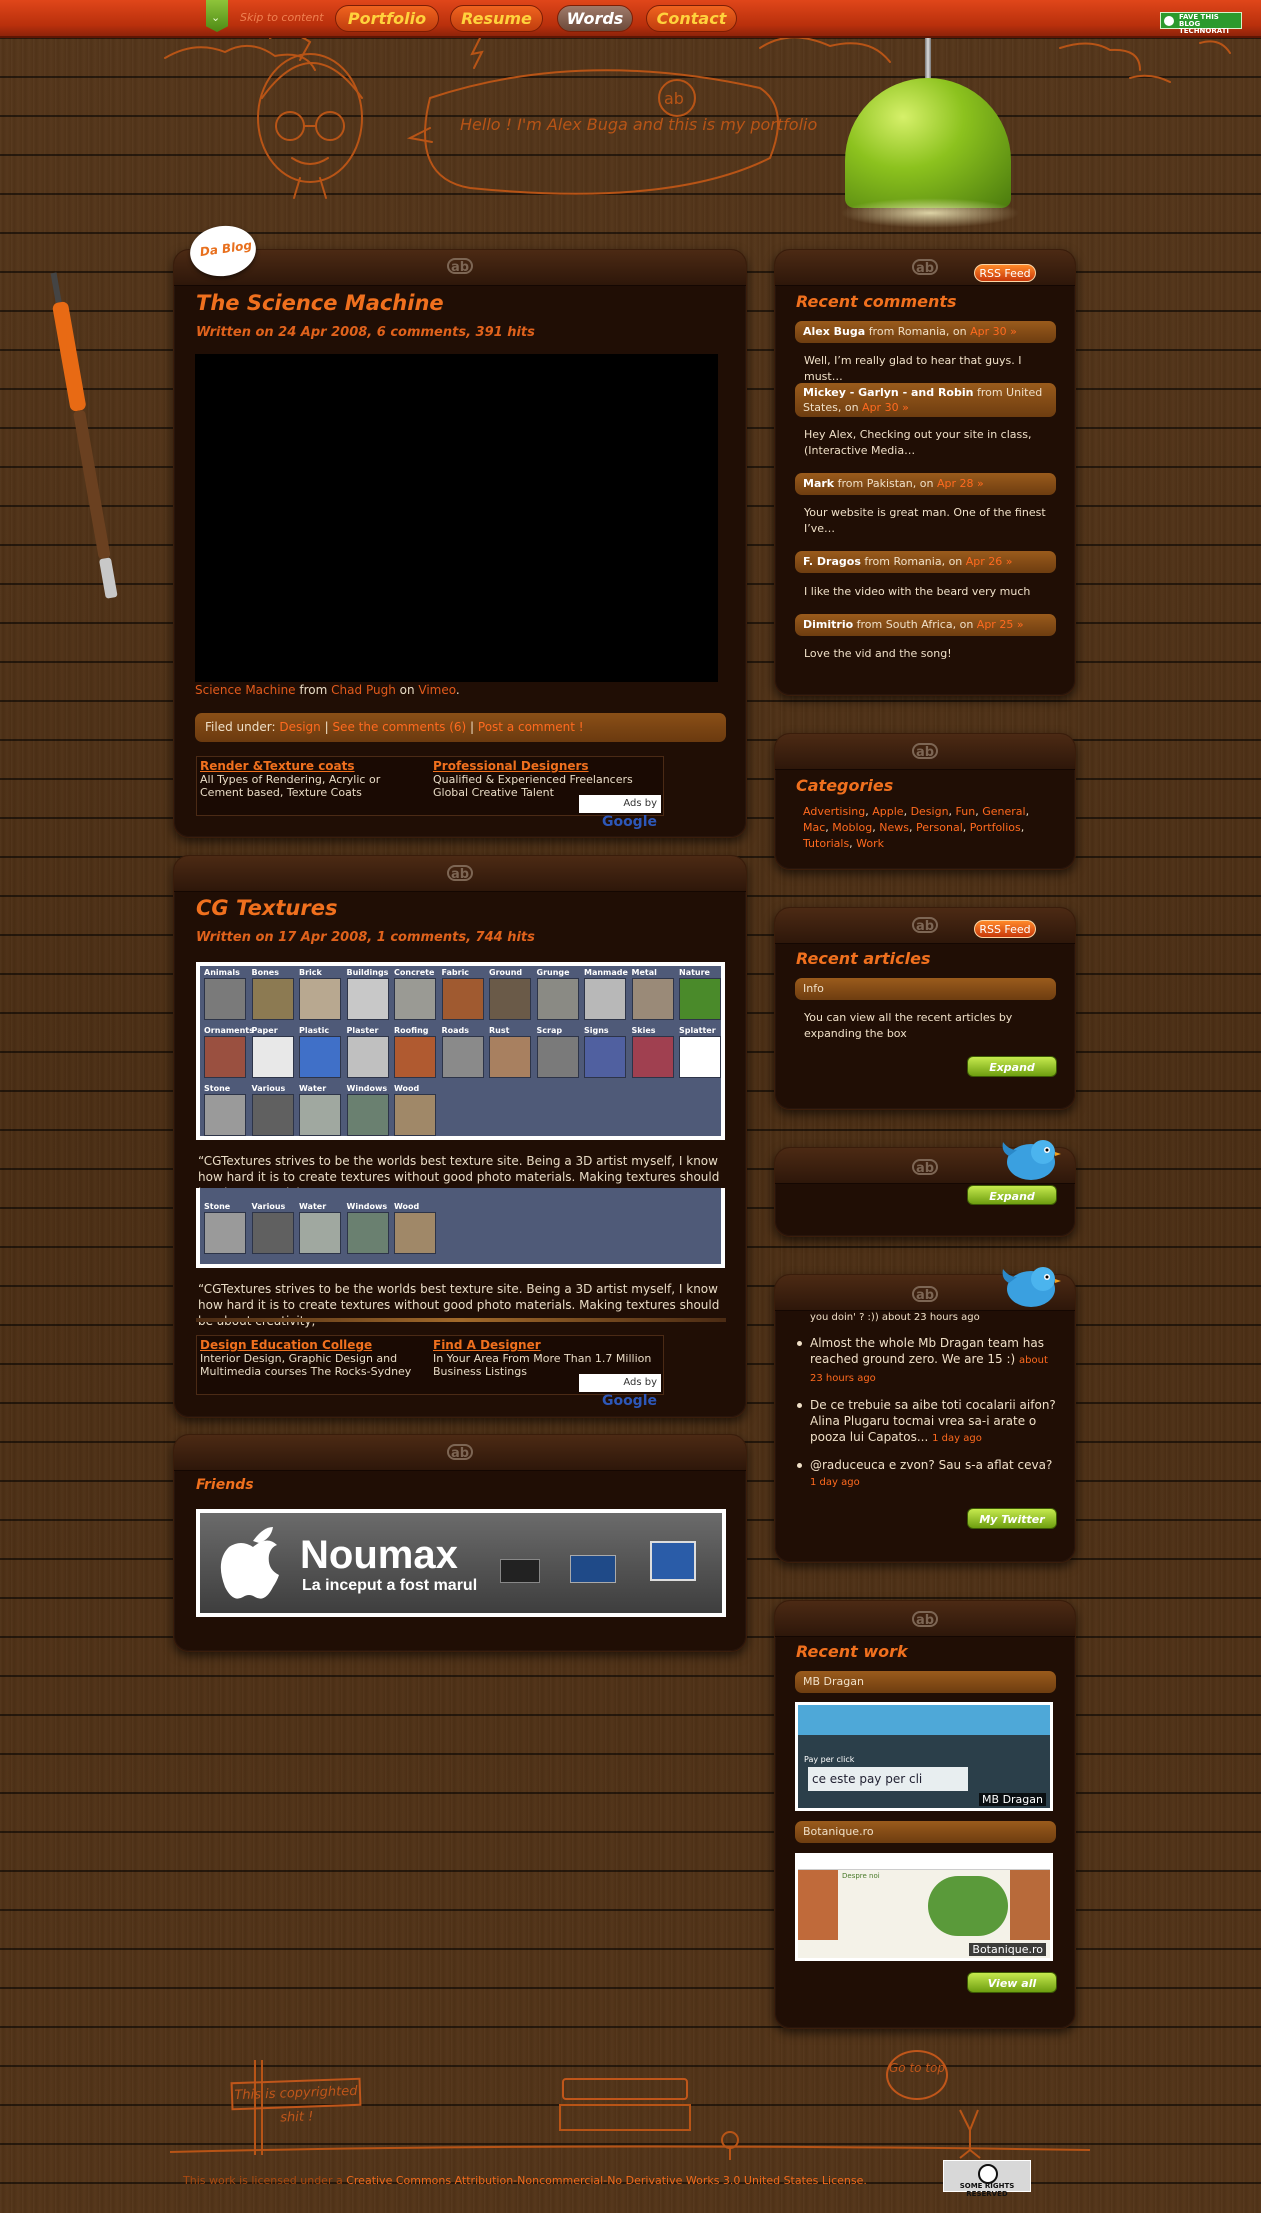 This screenshot has height=2213, width=1261. What do you see at coordinates (282, 17) in the screenshot?
I see `skip-to-content-link: Skip to content` at bounding box center [282, 17].